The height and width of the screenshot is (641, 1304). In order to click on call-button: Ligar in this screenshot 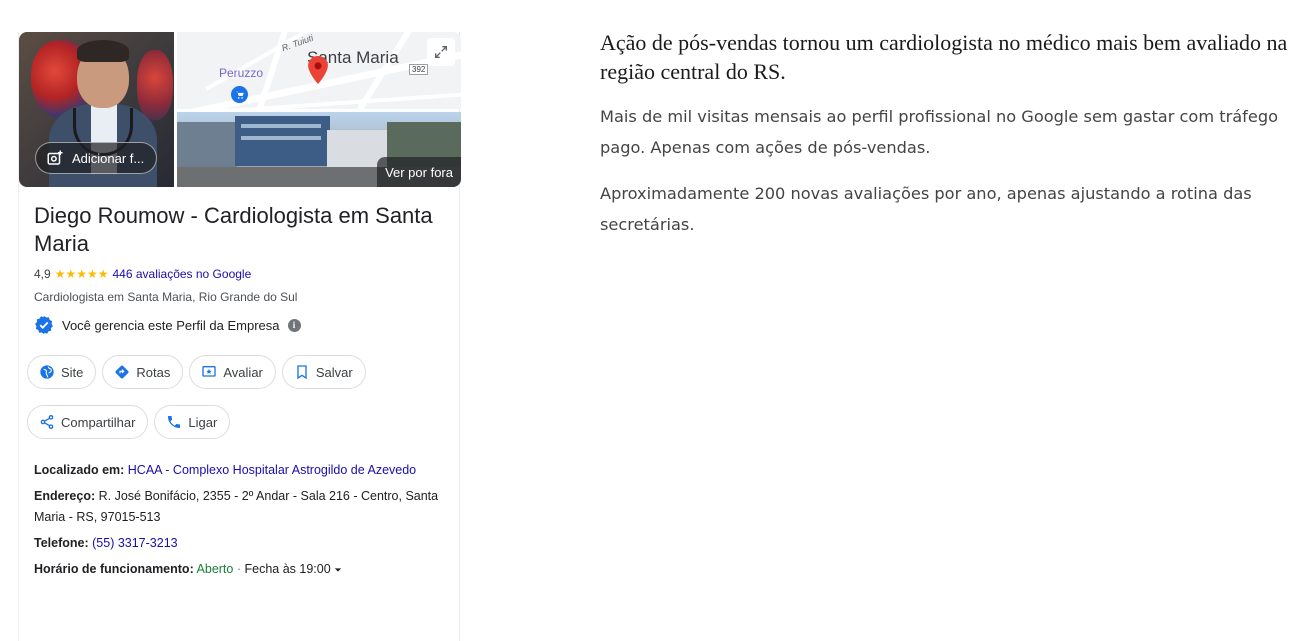, I will do `click(192, 422)`.